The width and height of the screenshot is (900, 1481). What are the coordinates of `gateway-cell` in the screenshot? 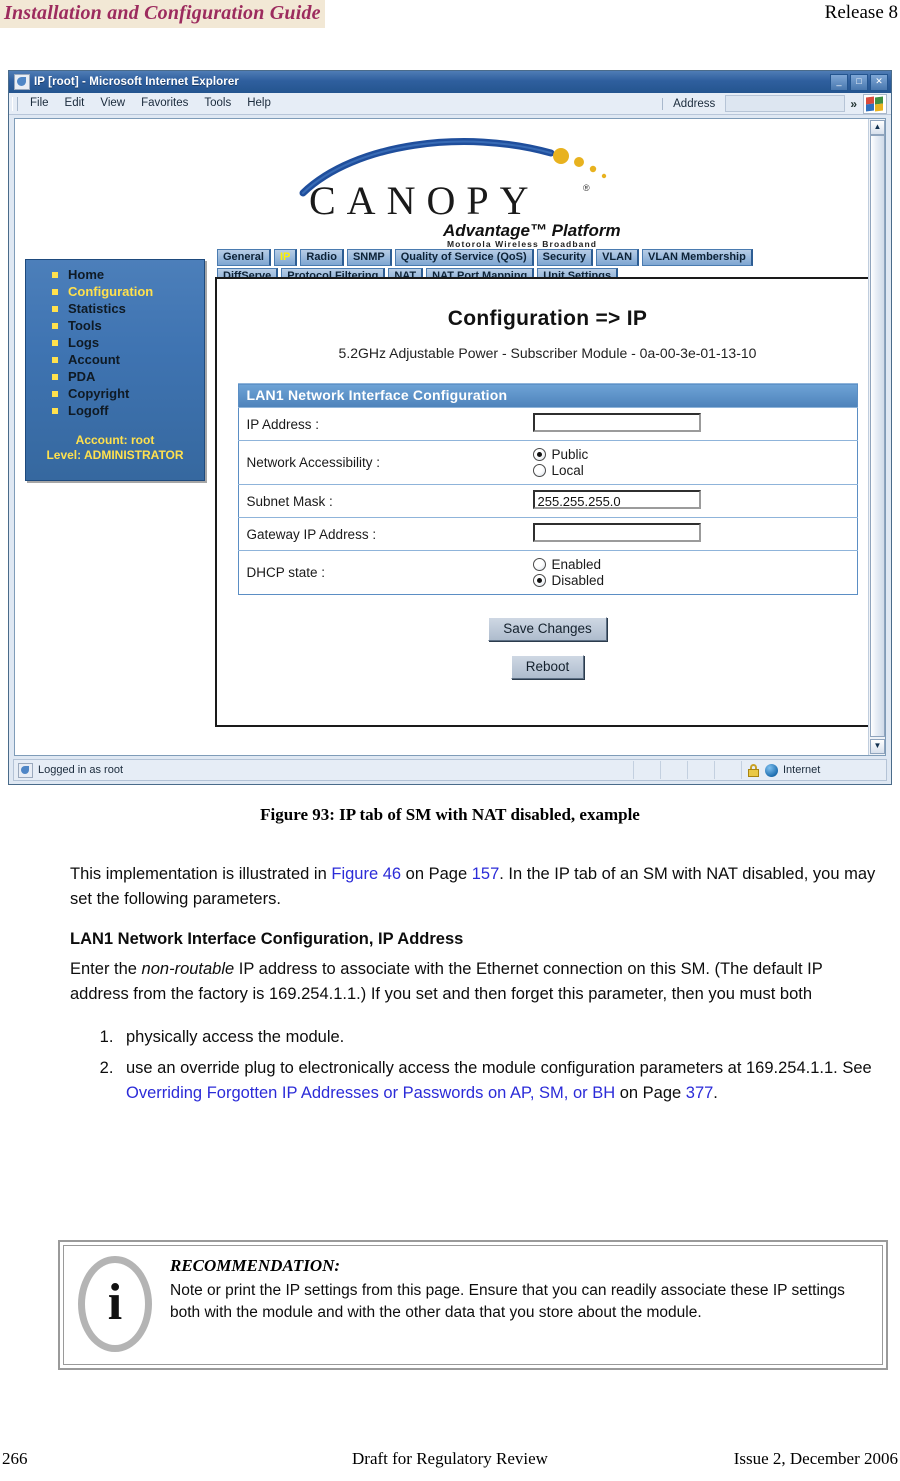 It's located at (690, 534).